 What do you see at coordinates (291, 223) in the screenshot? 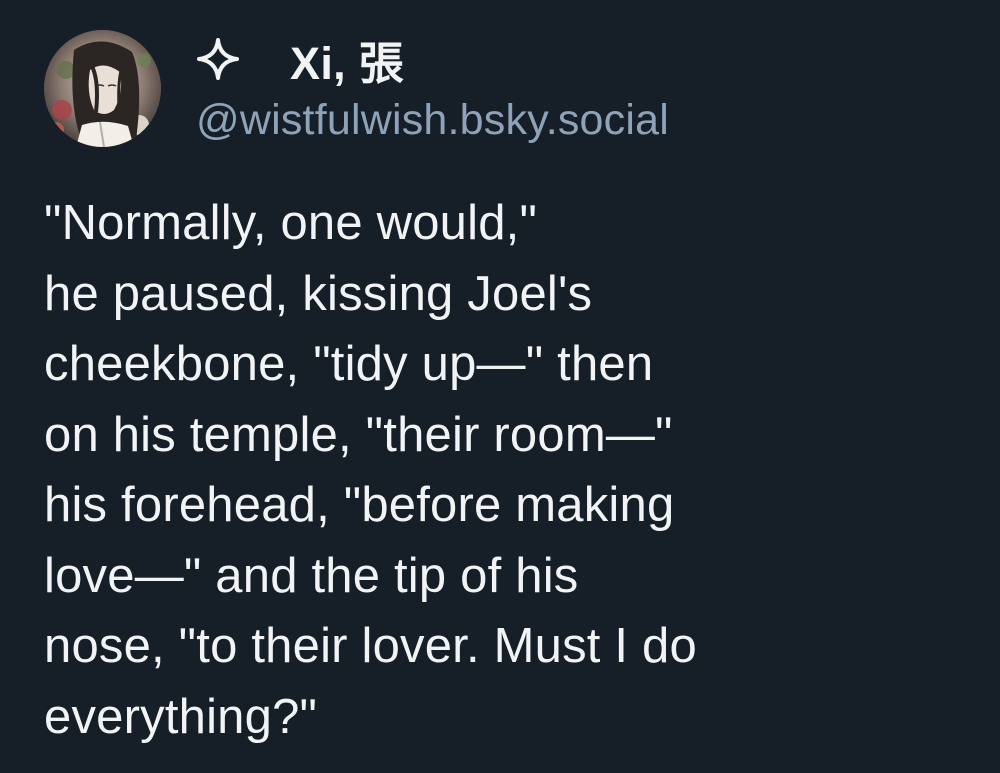
I see `post-text-line: "Normally, one would,"` at bounding box center [291, 223].